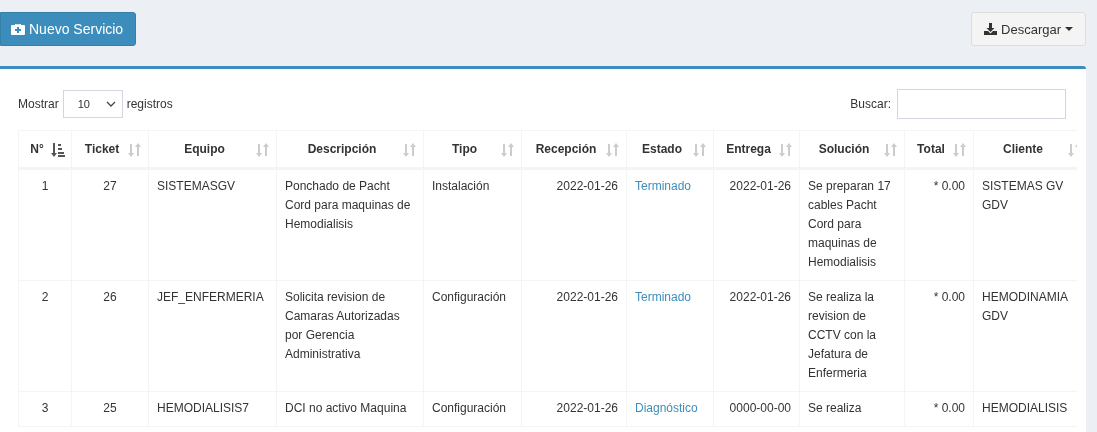 The width and height of the screenshot is (1097, 432). I want to click on column-header: Equipo, so click(212, 149).